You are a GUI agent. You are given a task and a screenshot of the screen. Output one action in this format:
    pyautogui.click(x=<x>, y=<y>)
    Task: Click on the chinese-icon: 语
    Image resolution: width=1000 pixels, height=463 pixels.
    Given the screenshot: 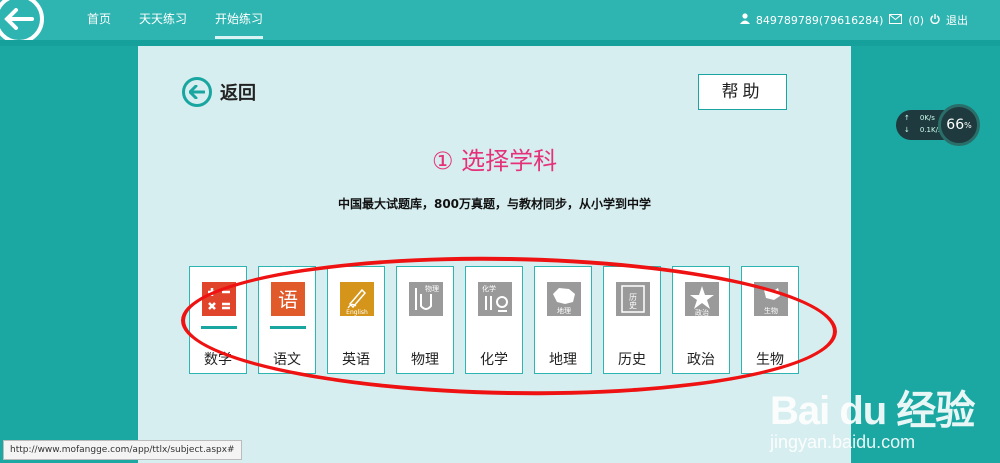 What is the action you would take?
    pyautogui.click(x=288, y=299)
    